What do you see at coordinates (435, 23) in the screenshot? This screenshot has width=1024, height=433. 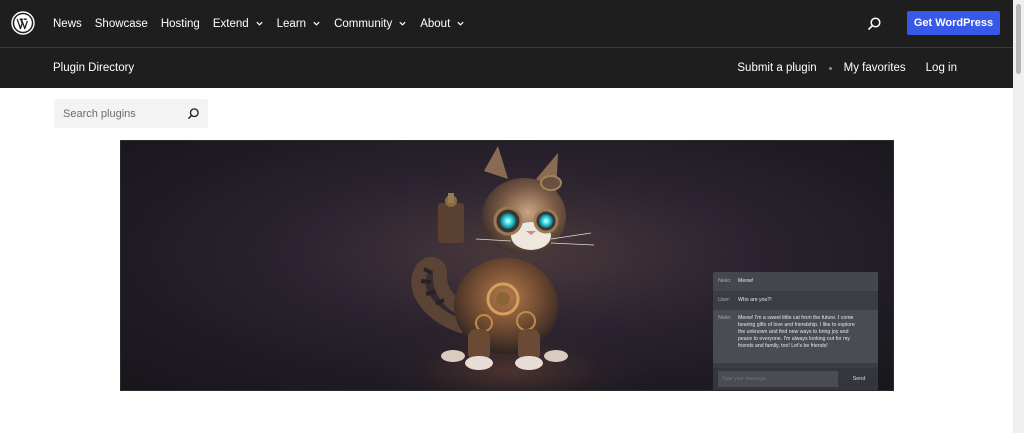 I see `nav-item-label: About` at bounding box center [435, 23].